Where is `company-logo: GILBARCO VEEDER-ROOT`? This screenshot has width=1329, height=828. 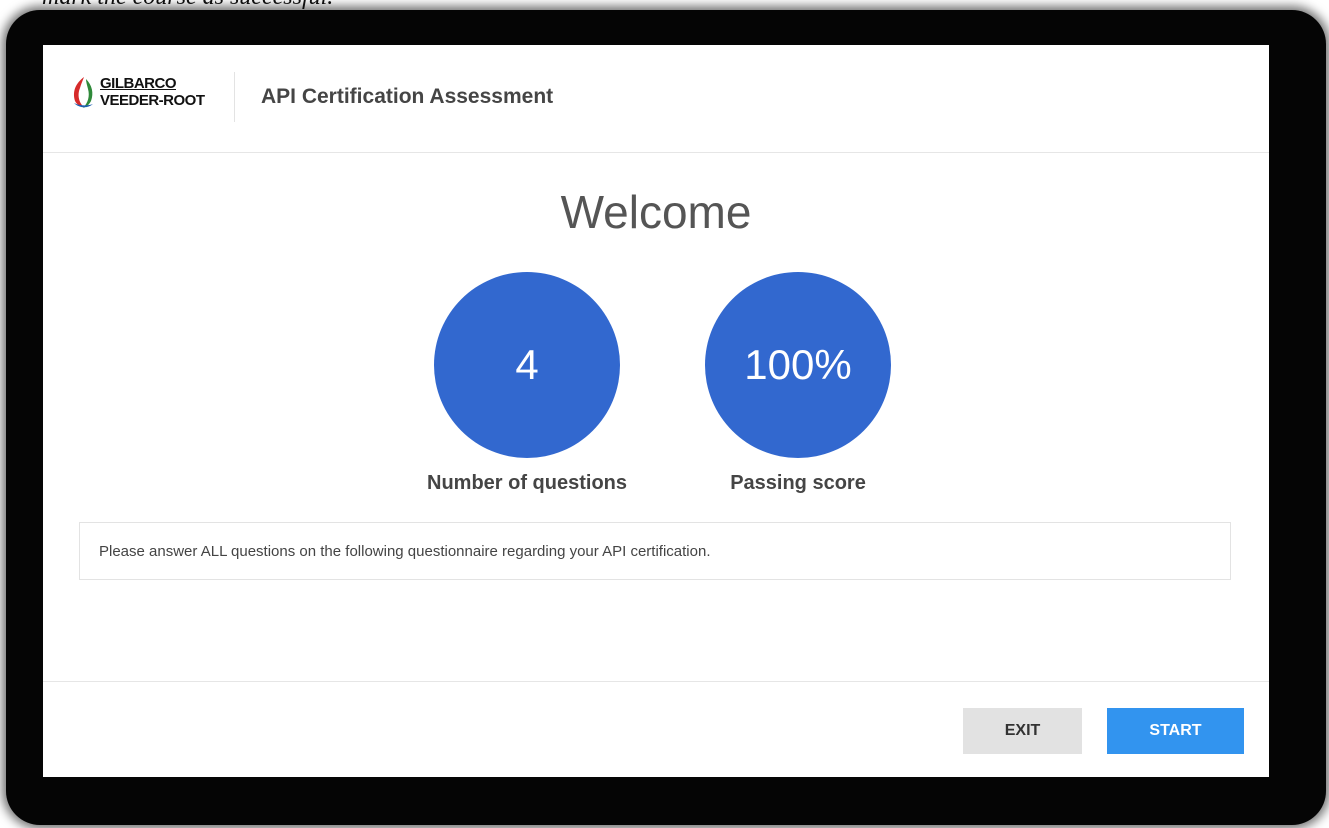 company-logo: GILBARCO VEEDER-ROOT is located at coordinates (140, 98).